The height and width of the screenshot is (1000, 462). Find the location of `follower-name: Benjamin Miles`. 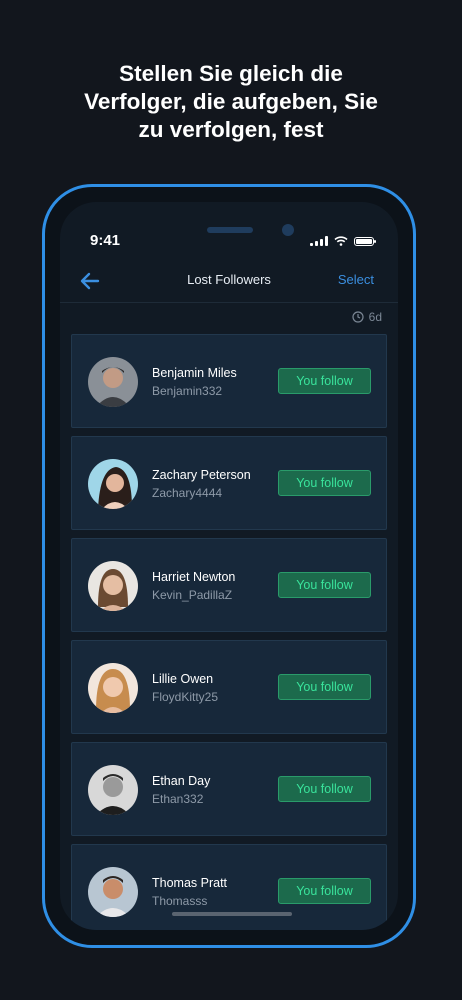

follower-name: Benjamin Miles is located at coordinates (194, 373).